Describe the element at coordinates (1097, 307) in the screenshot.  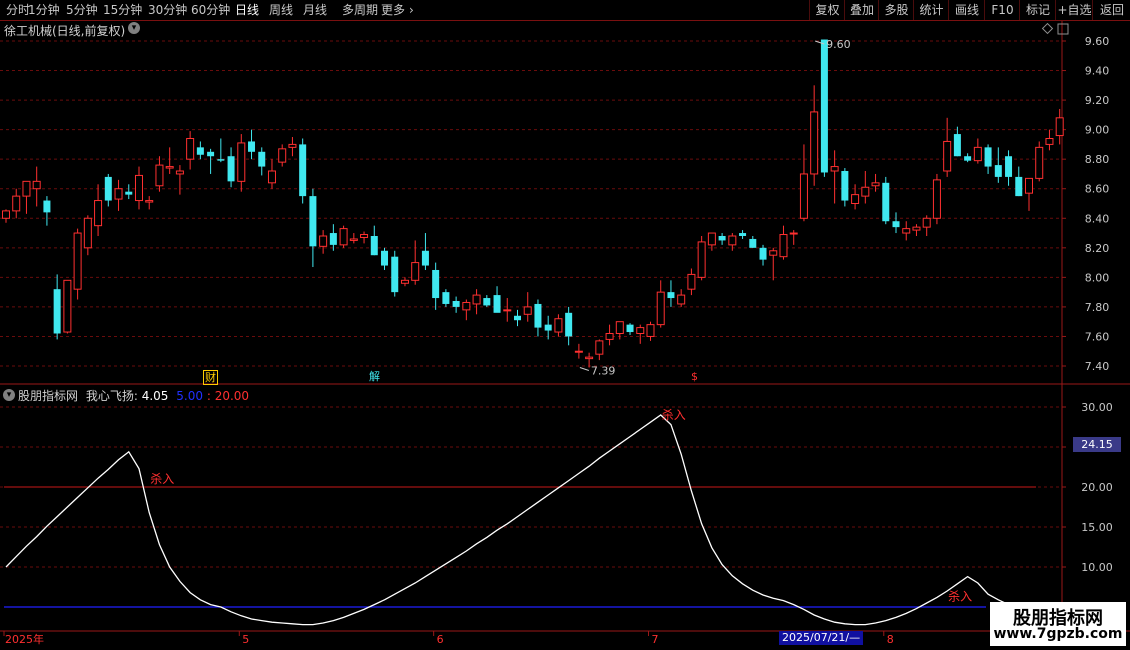
I see `price-tick-label: 7.80` at that location.